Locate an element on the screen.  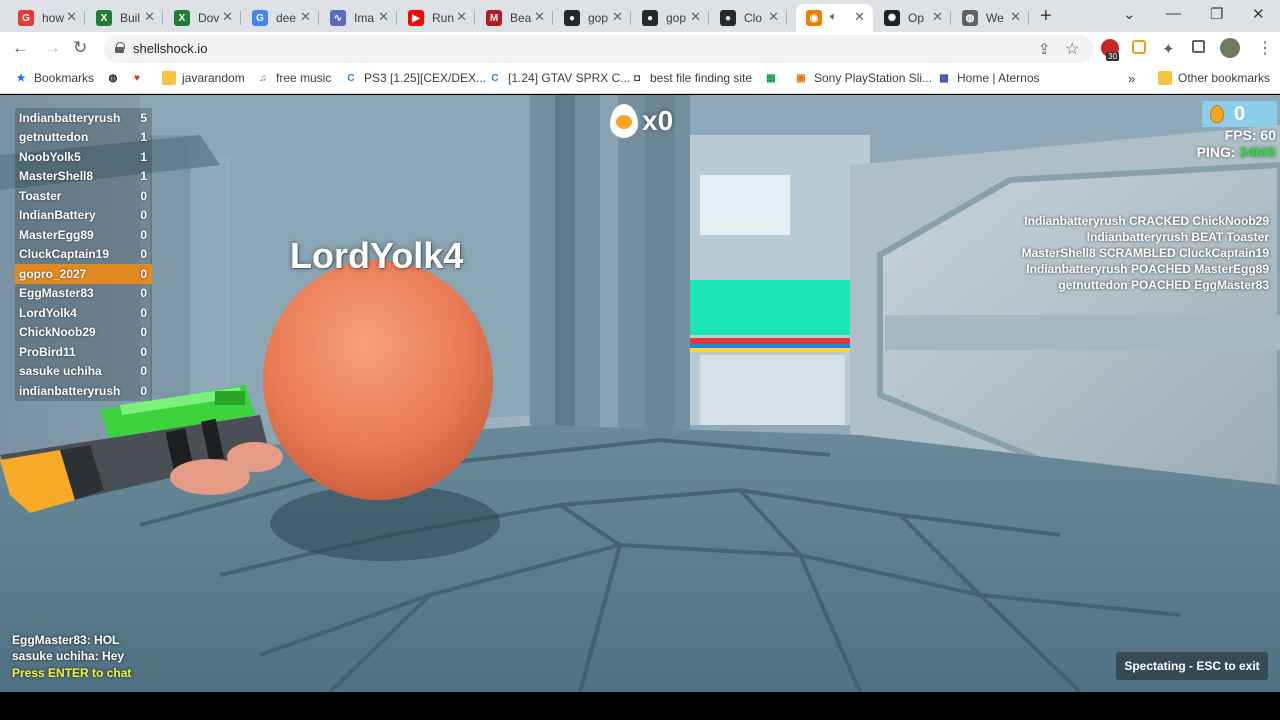
bookmark-item: javarandom is located at coordinates (203, 78).